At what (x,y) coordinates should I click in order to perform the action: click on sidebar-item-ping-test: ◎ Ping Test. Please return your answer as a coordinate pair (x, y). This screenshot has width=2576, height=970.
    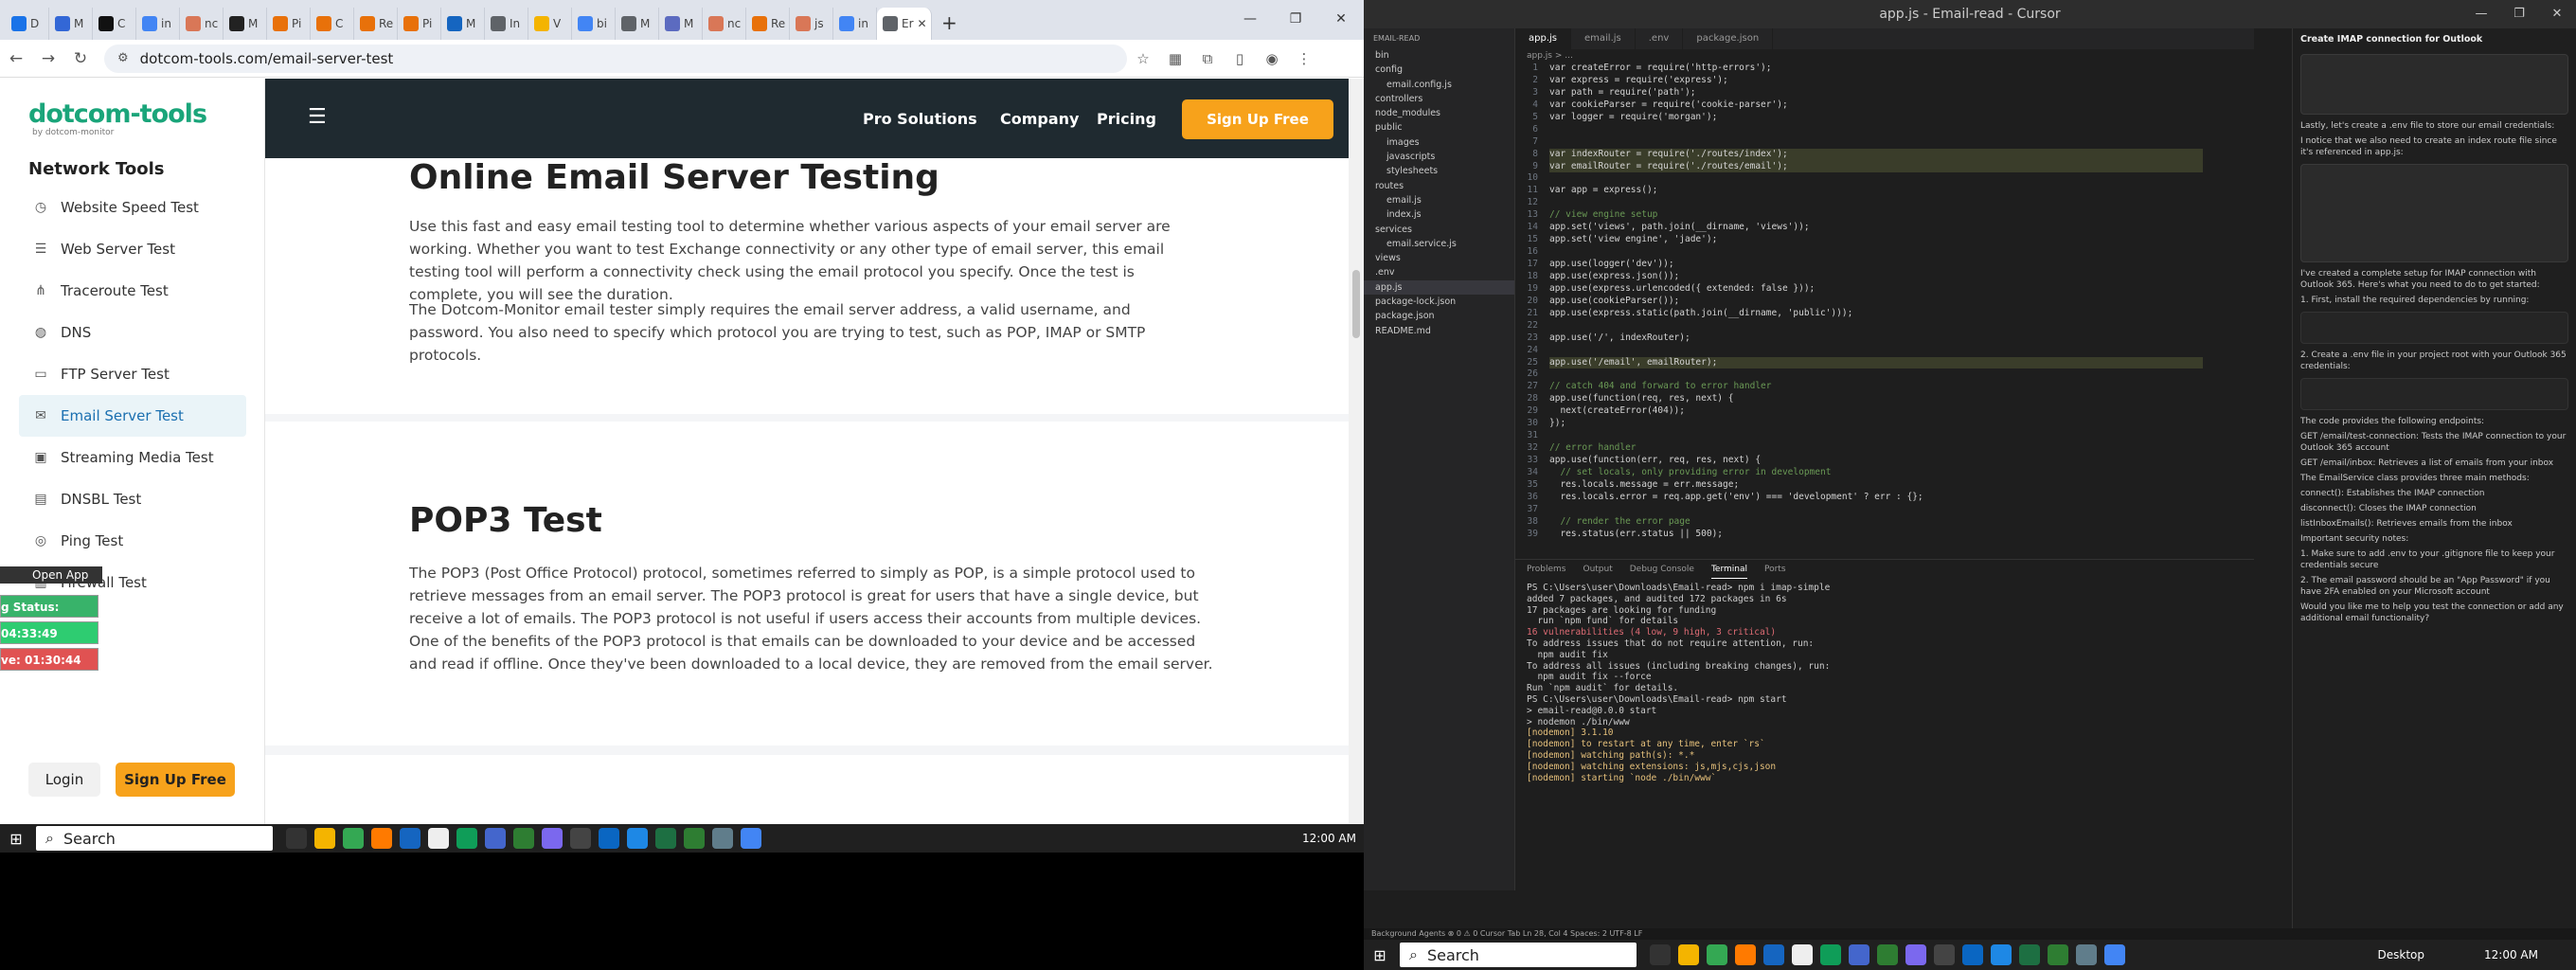
    Looking at the image, I should click on (132, 541).